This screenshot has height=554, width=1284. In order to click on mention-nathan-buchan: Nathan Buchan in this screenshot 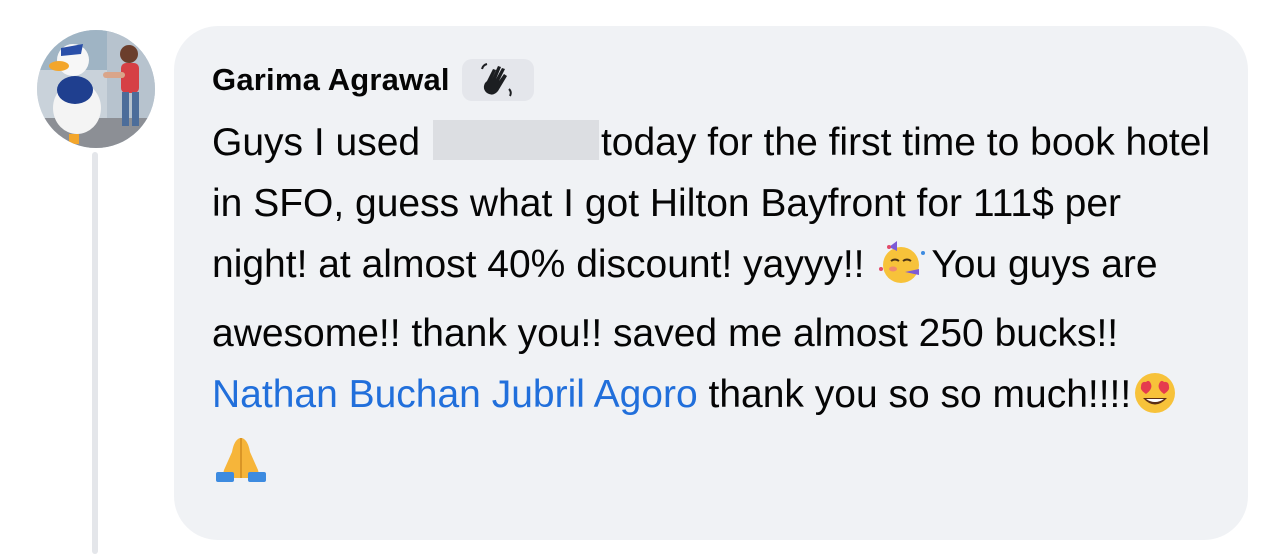, I will do `click(346, 394)`.